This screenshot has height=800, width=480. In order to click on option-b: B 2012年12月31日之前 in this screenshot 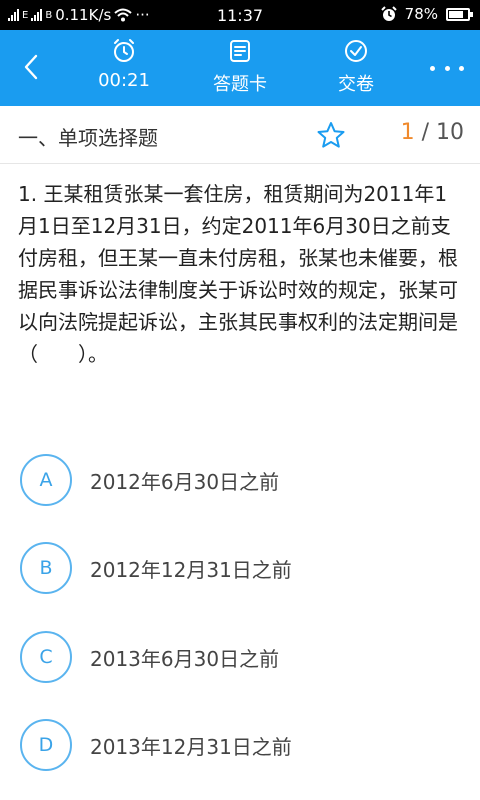, I will do `click(240, 568)`.